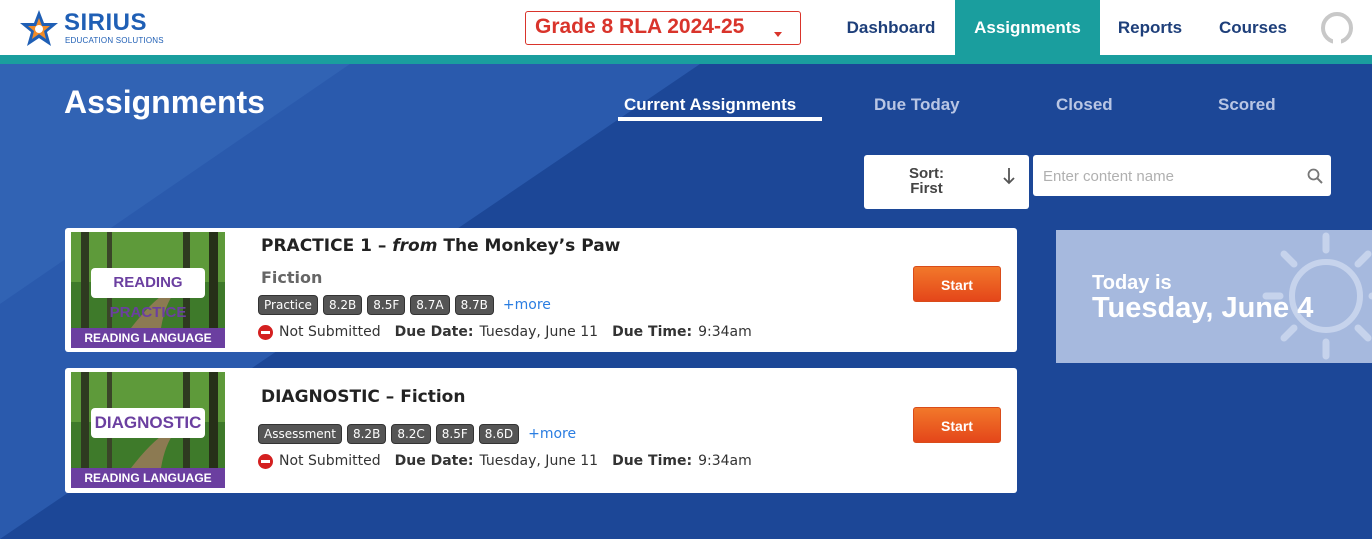  I want to click on title-suffix: The Monkey’s Paw, so click(529, 246).